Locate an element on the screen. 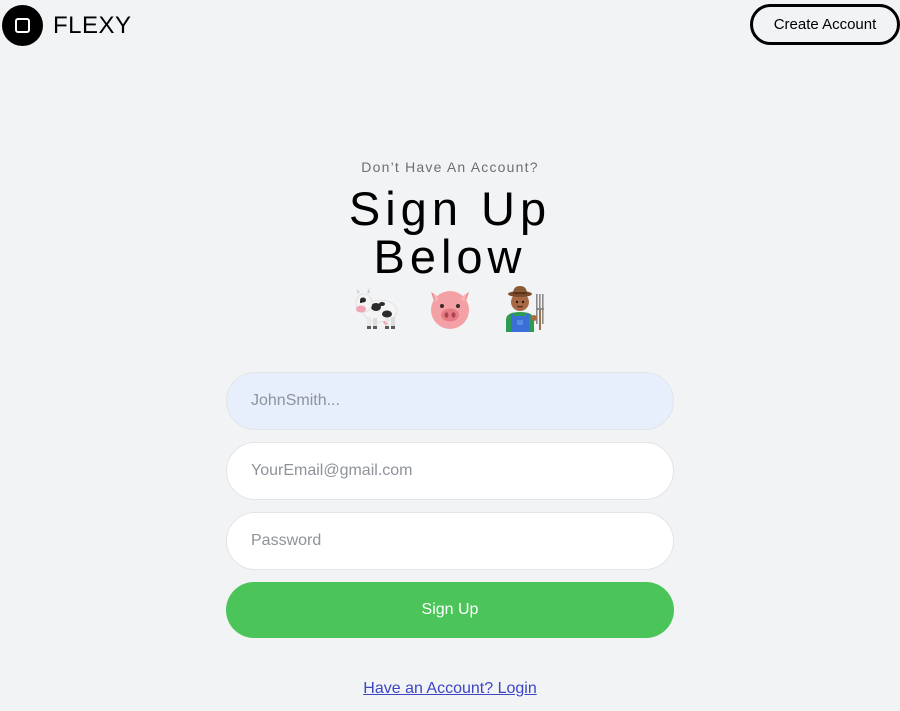 This screenshot has height=711, width=900. logo: FLEXY is located at coordinates (67, 25).